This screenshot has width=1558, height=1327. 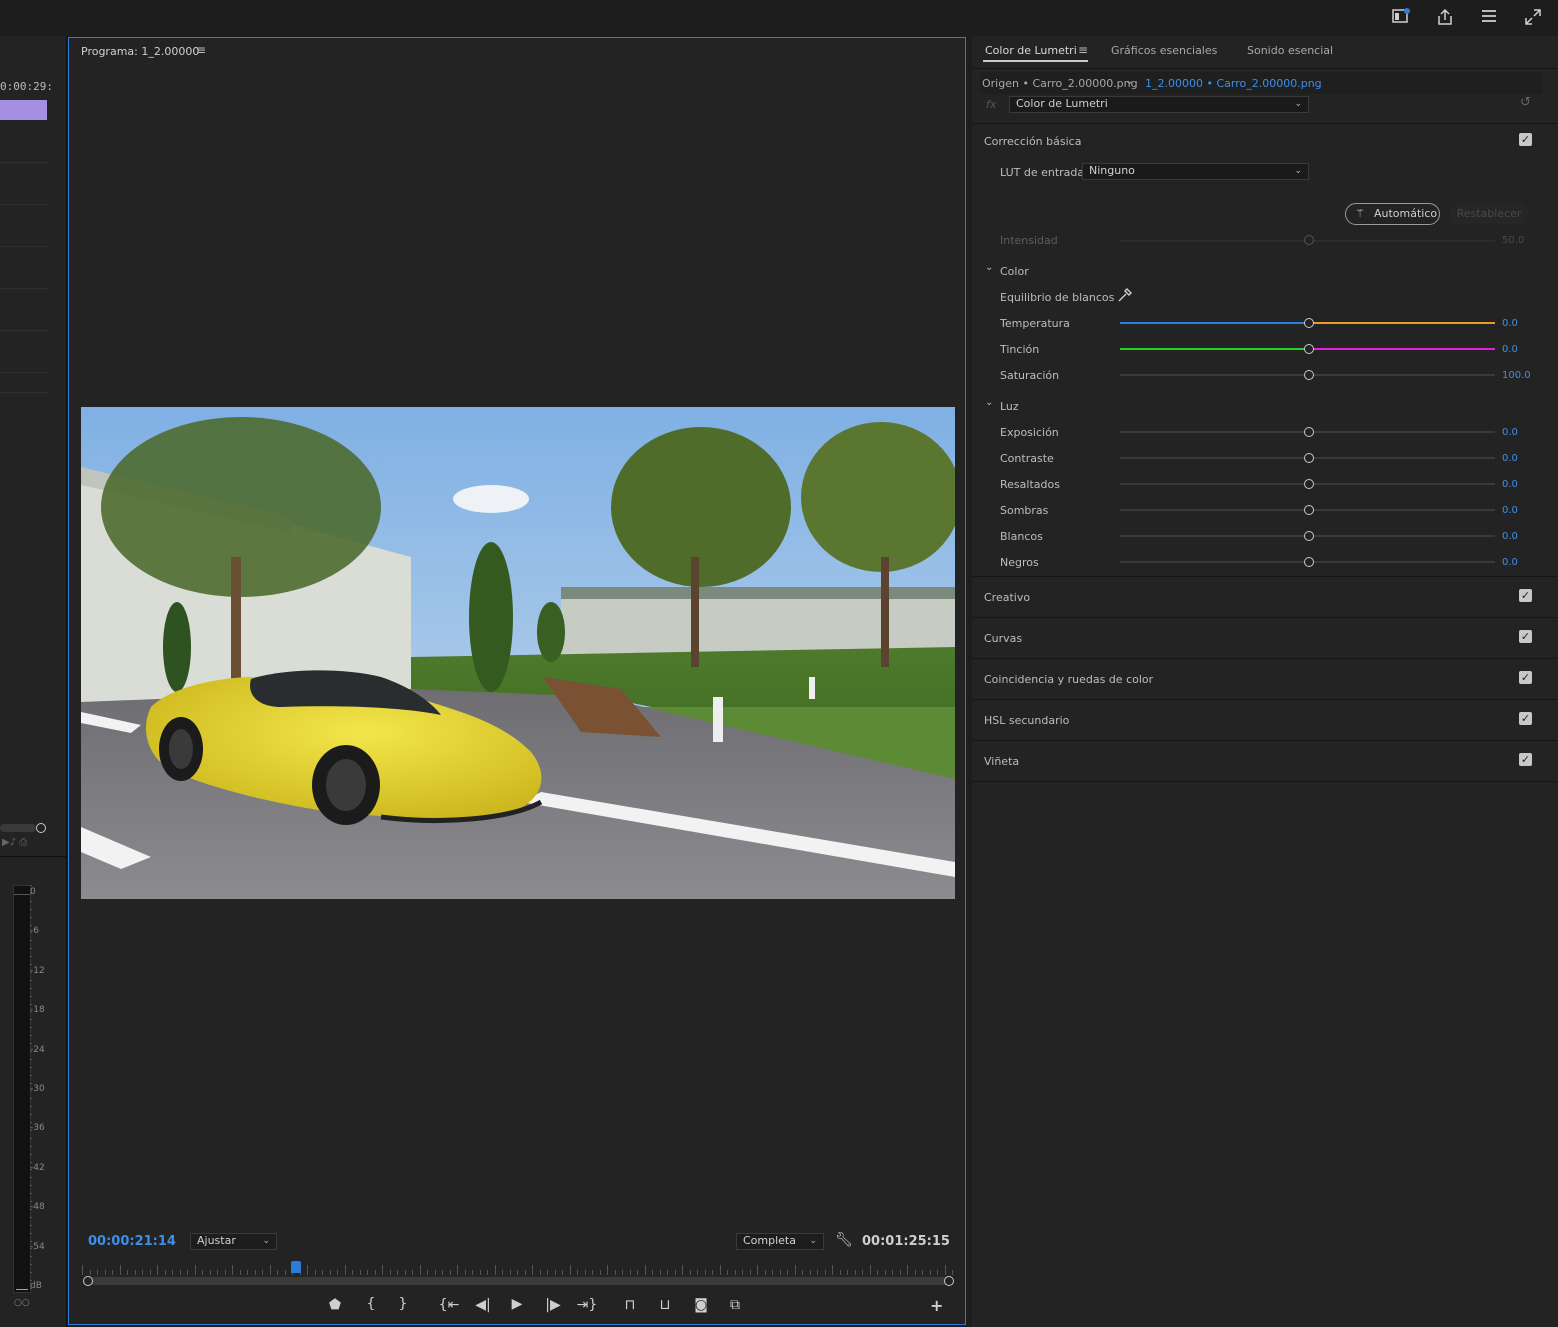 What do you see at coordinates (1309, 536) in the screenshot?
I see `whites-slider-handle` at bounding box center [1309, 536].